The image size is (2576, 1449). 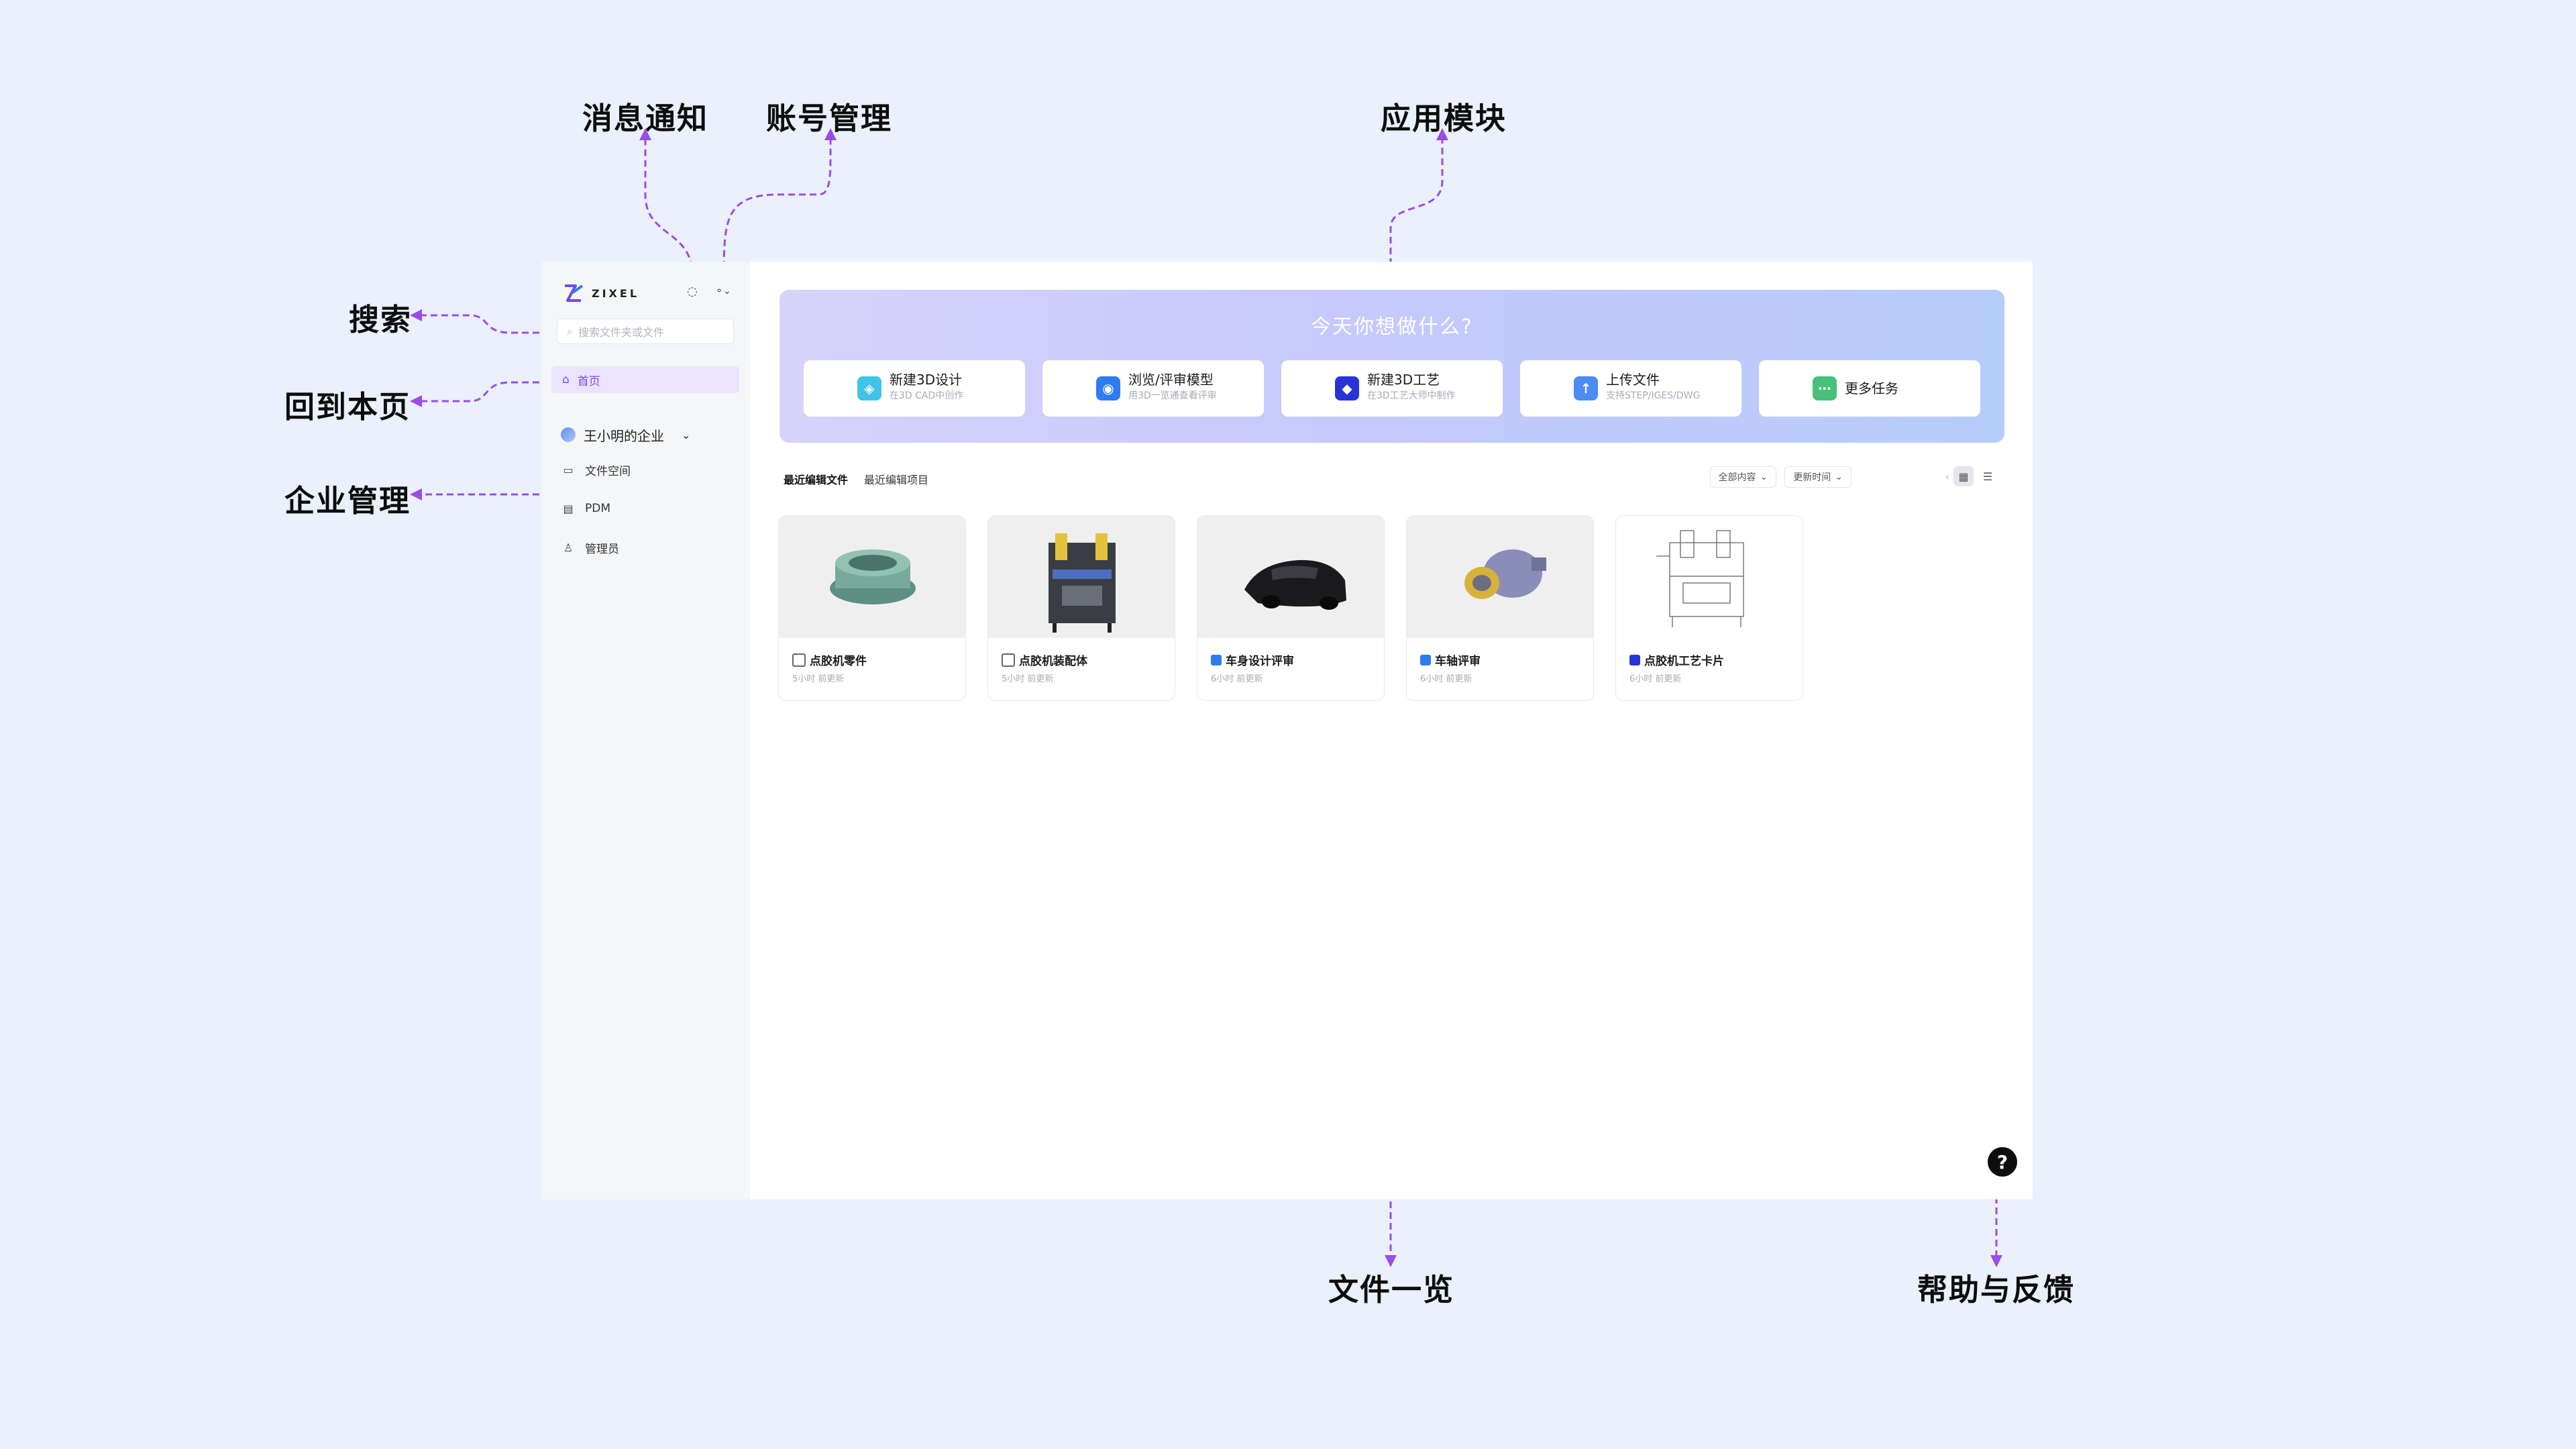 What do you see at coordinates (588, 381) in the screenshot?
I see `sidebar-item-label: 首页` at bounding box center [588, 381].